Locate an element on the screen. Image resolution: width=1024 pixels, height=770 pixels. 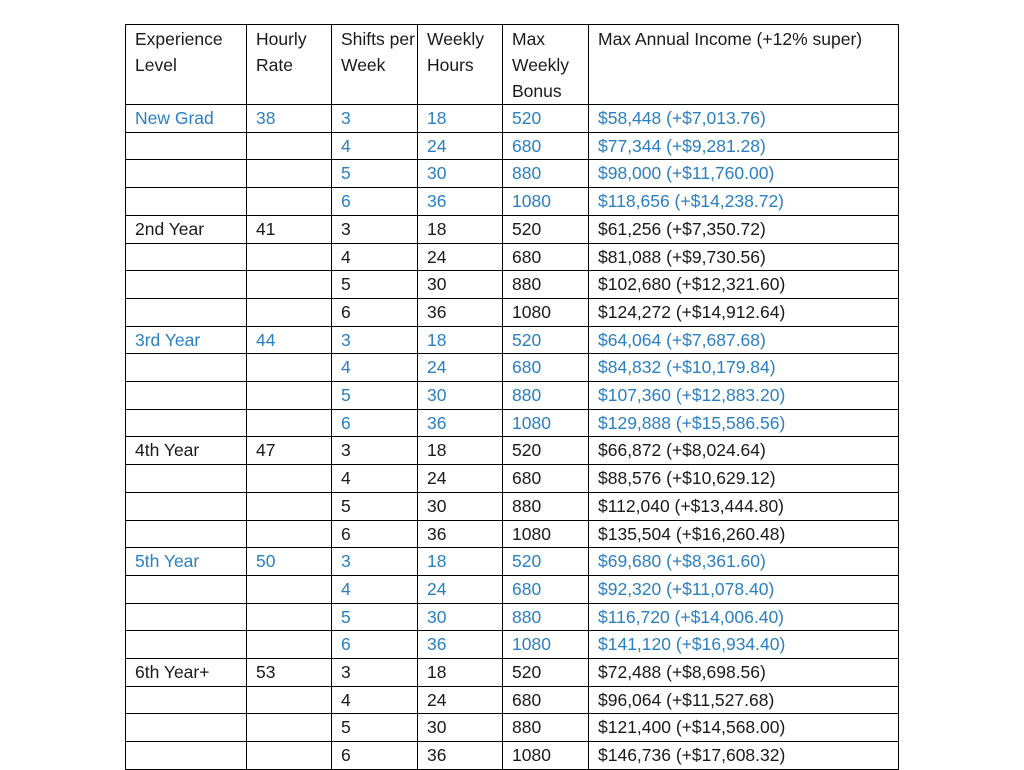
table-row: 6th Year+ 53 3 18 520 $72,488 (+$8,698.56) is located at coordinates (512, 672).